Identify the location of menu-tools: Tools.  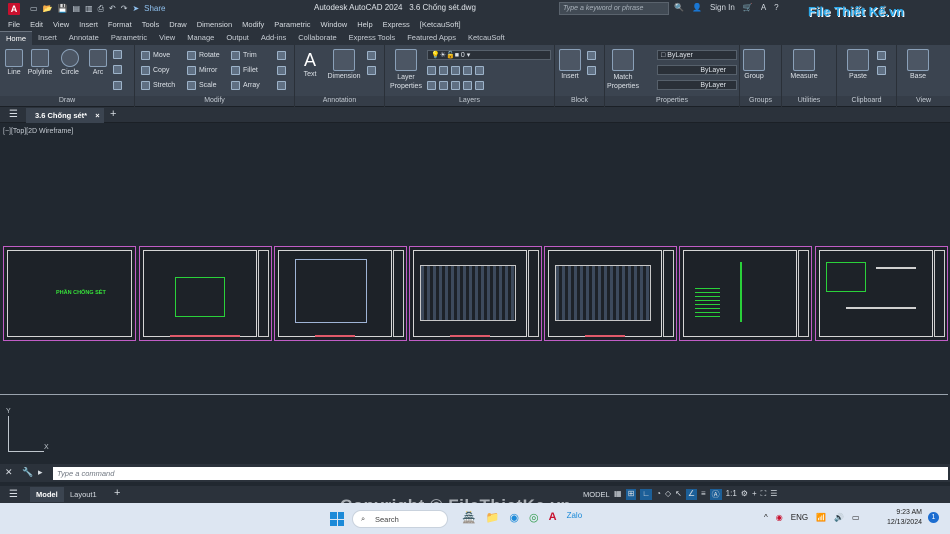
(151, 24).